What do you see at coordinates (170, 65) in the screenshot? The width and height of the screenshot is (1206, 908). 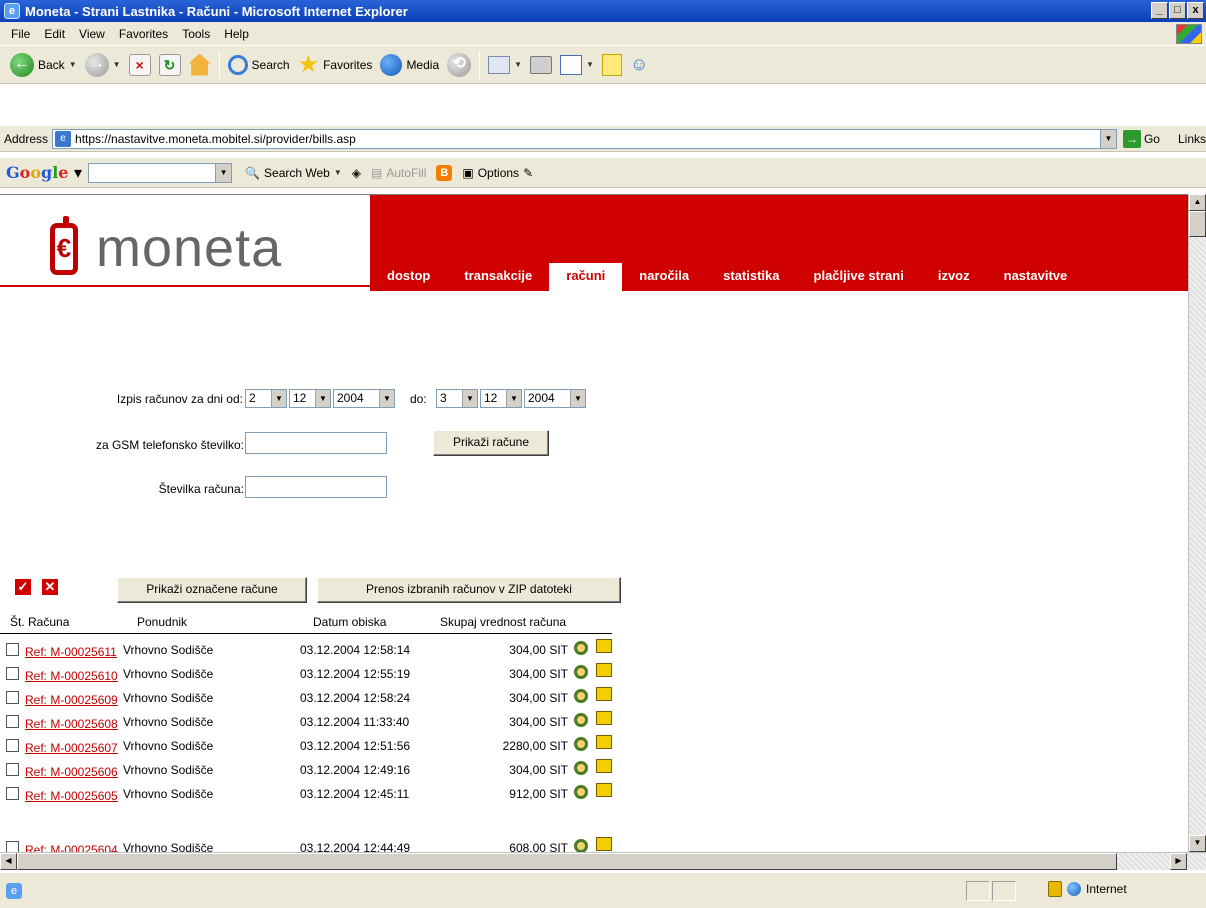 I see `refresh-button: ↻` at bounding box center [170, 65].